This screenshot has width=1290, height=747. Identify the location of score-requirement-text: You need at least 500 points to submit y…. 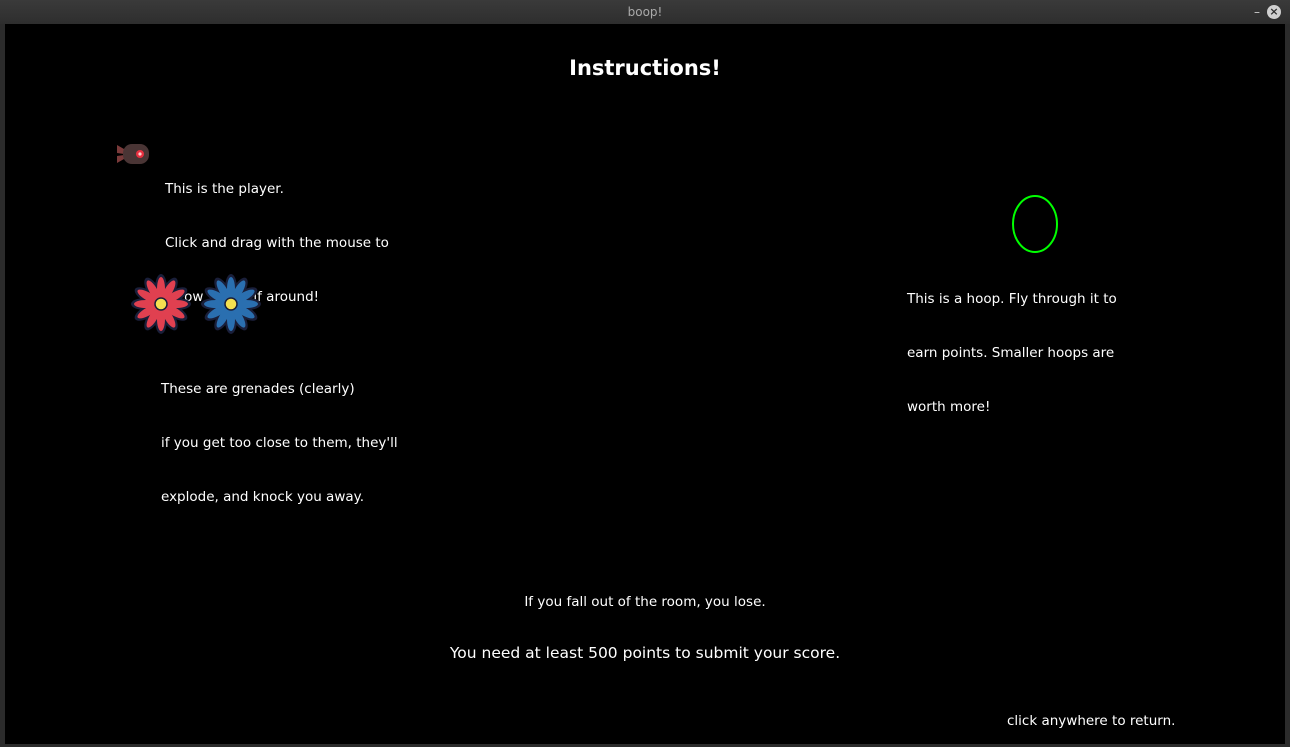
(645, 653).